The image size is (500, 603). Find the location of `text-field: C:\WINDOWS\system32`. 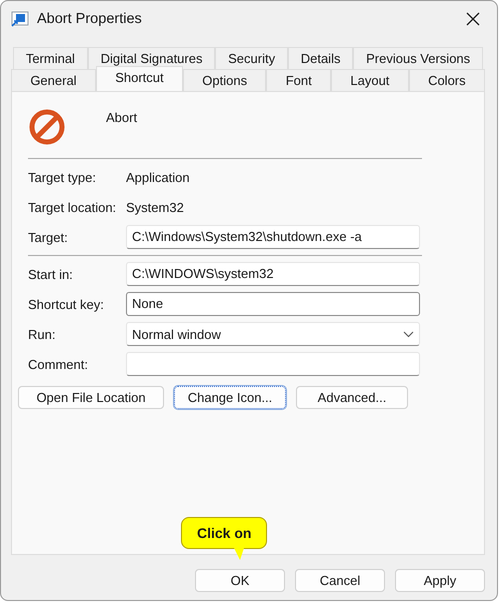

text-field: C:\WINDOWS\system32 is located at coordinates (273, 274).